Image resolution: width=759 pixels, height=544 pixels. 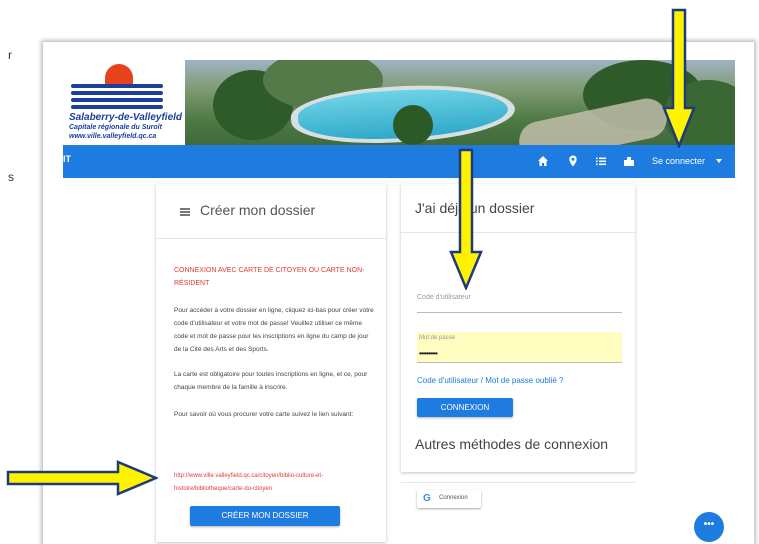 I want to click on top-navbar: IT Se connecter, so click(x=399, y=161).